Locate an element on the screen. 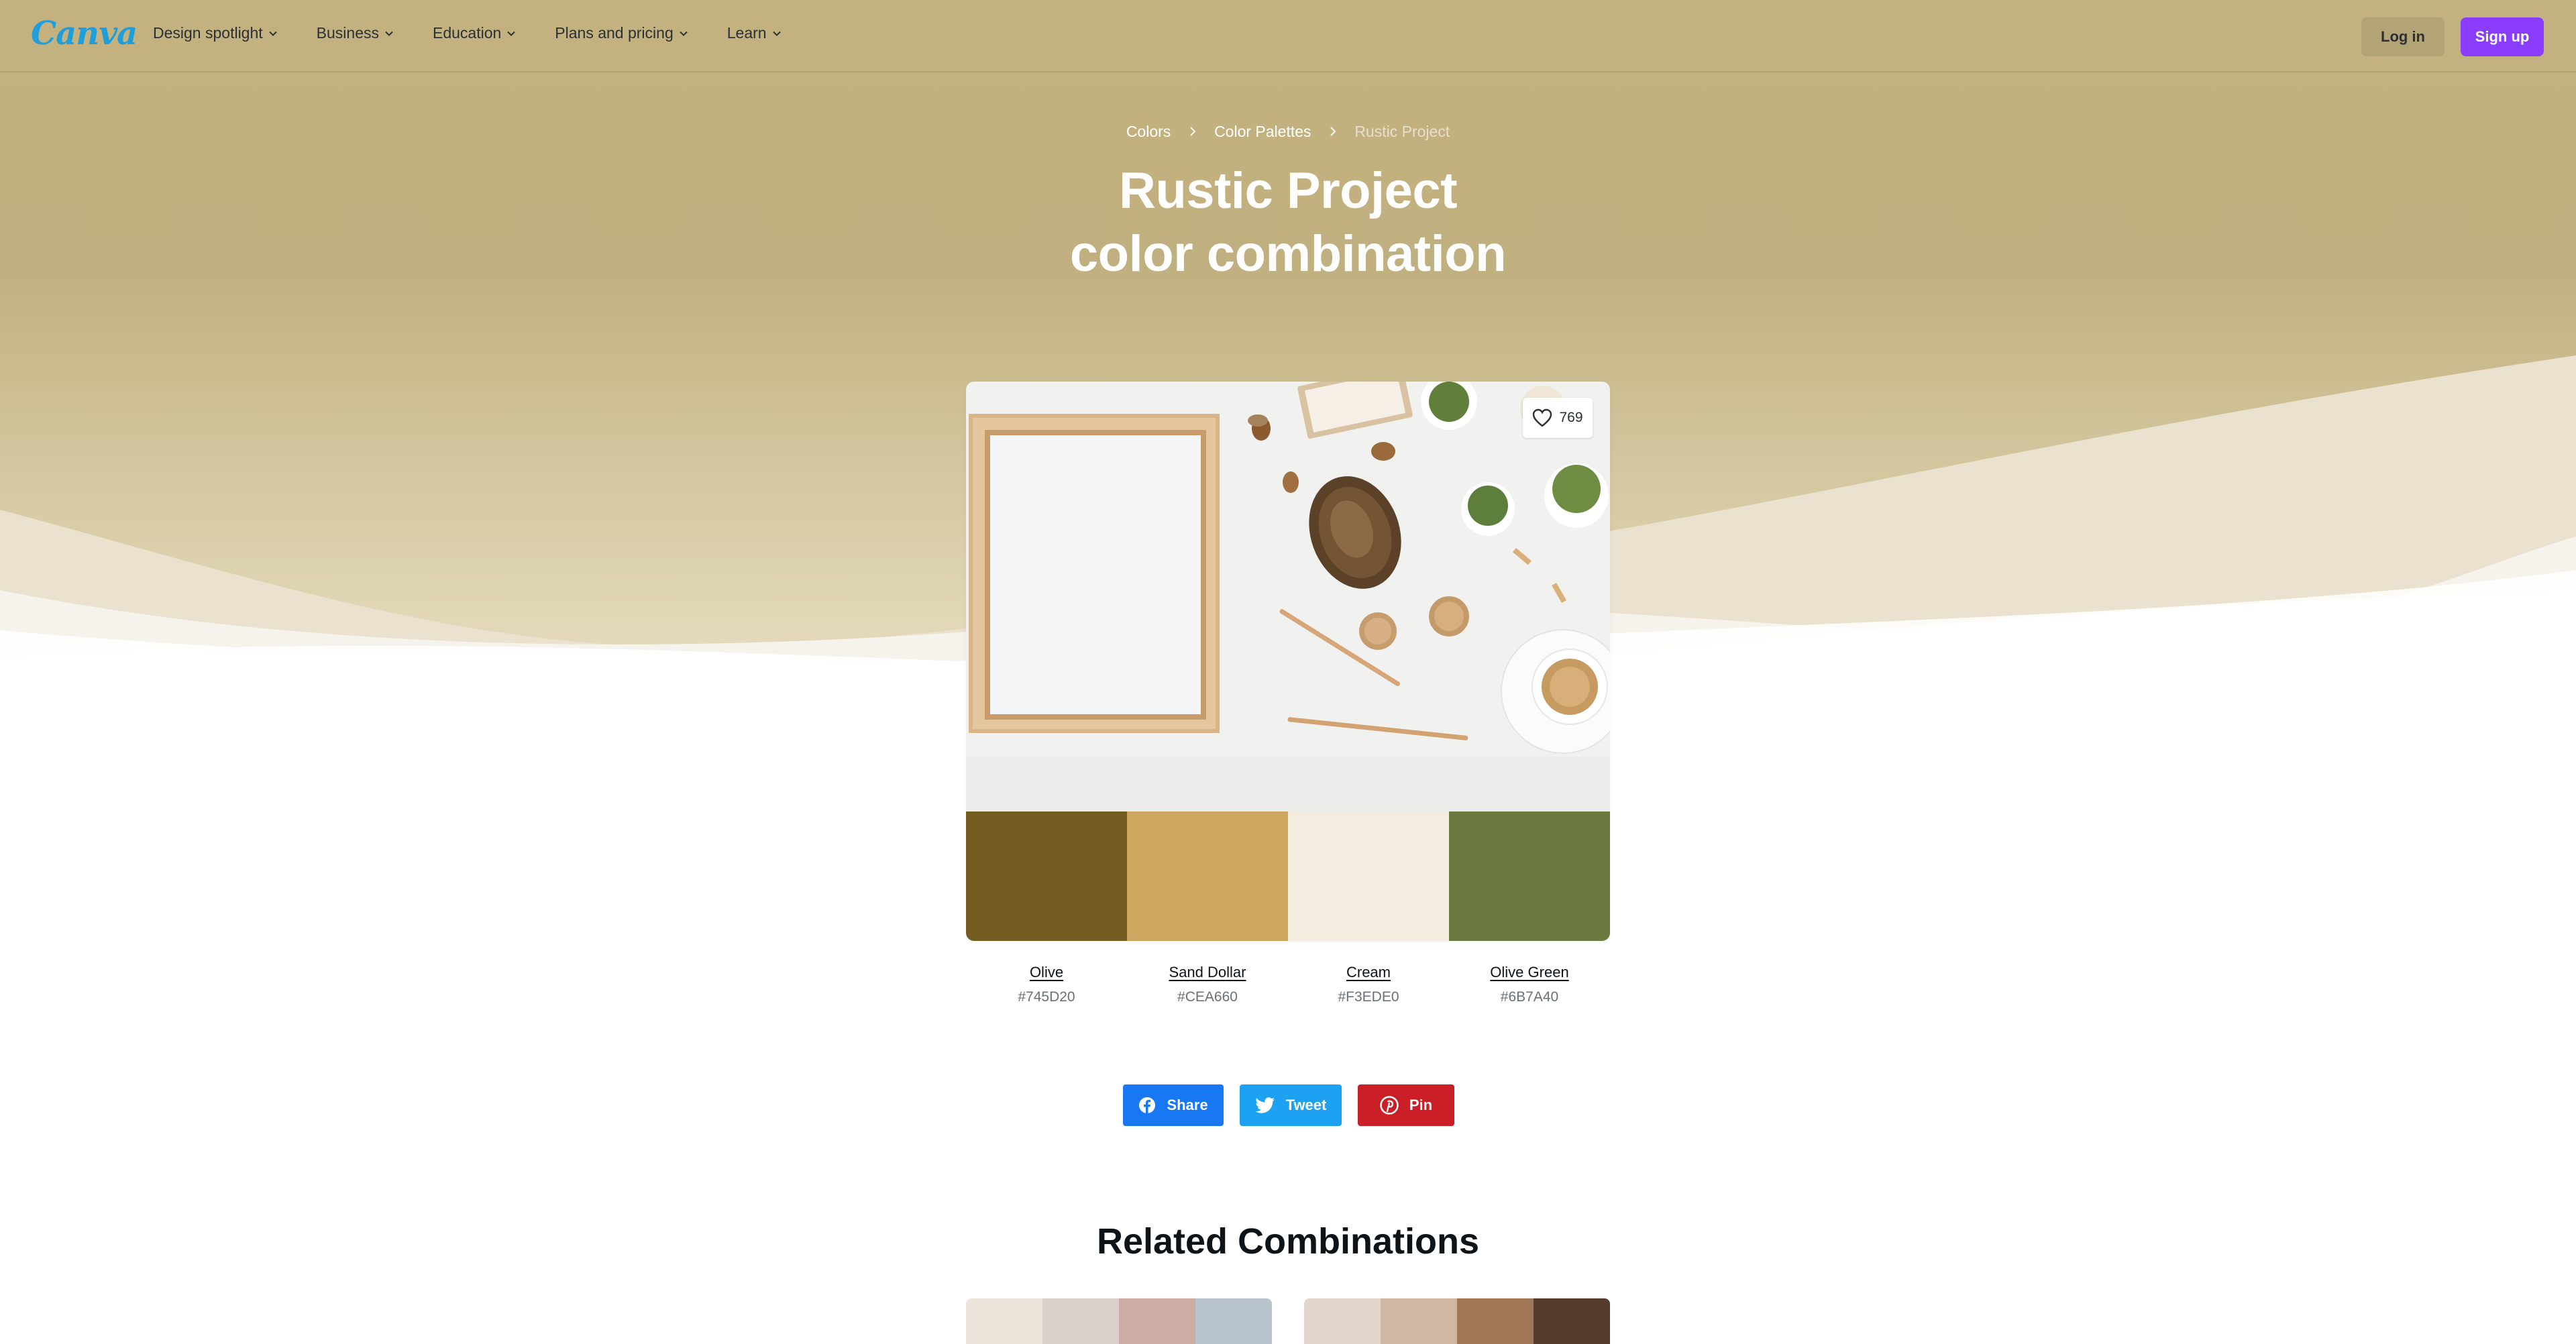 This screenshot has height=1344, width=2576. breadcrumb-colors: Colors is located at coordinates (1148, 132).